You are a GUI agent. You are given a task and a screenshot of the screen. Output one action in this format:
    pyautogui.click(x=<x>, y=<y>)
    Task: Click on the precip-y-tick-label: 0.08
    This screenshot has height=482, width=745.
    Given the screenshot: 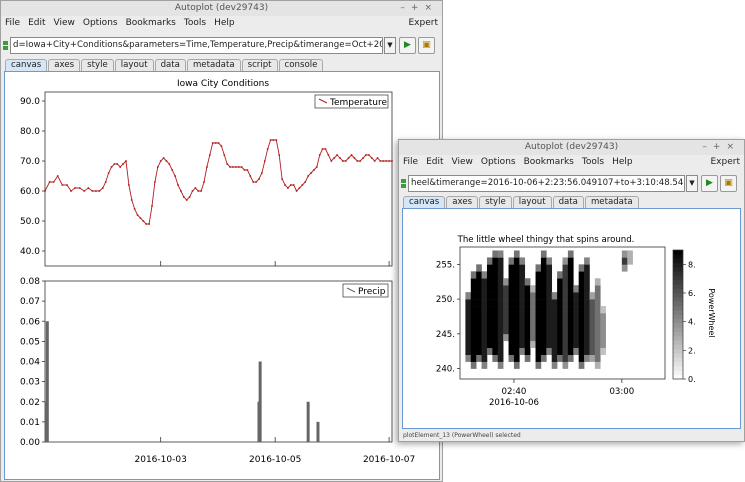 What is the action you would take?
    pyautogui.click(x=30, y=282)
    